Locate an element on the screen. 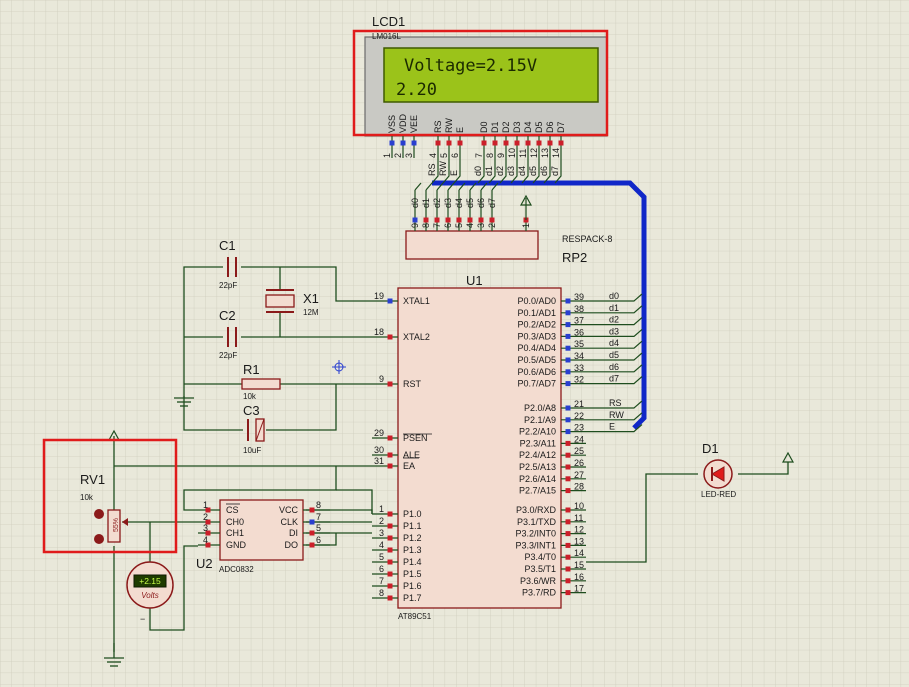  adc-pin-number: 3 is located at coordinates (205, 528).